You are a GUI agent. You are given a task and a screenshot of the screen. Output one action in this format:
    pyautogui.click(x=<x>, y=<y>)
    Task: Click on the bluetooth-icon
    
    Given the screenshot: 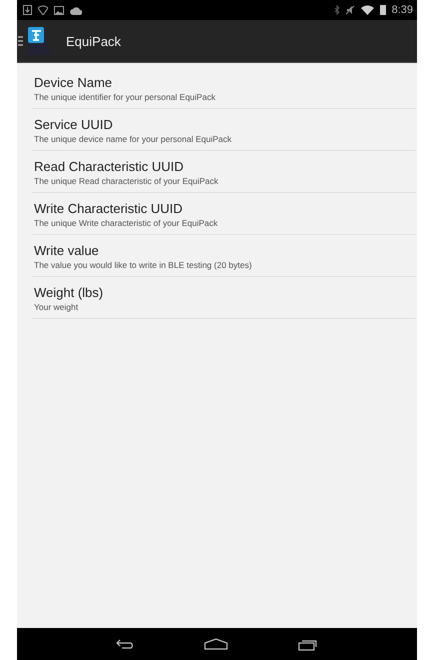 What is the action you would take?
    pyautogui.click(x=337, y=10)
    